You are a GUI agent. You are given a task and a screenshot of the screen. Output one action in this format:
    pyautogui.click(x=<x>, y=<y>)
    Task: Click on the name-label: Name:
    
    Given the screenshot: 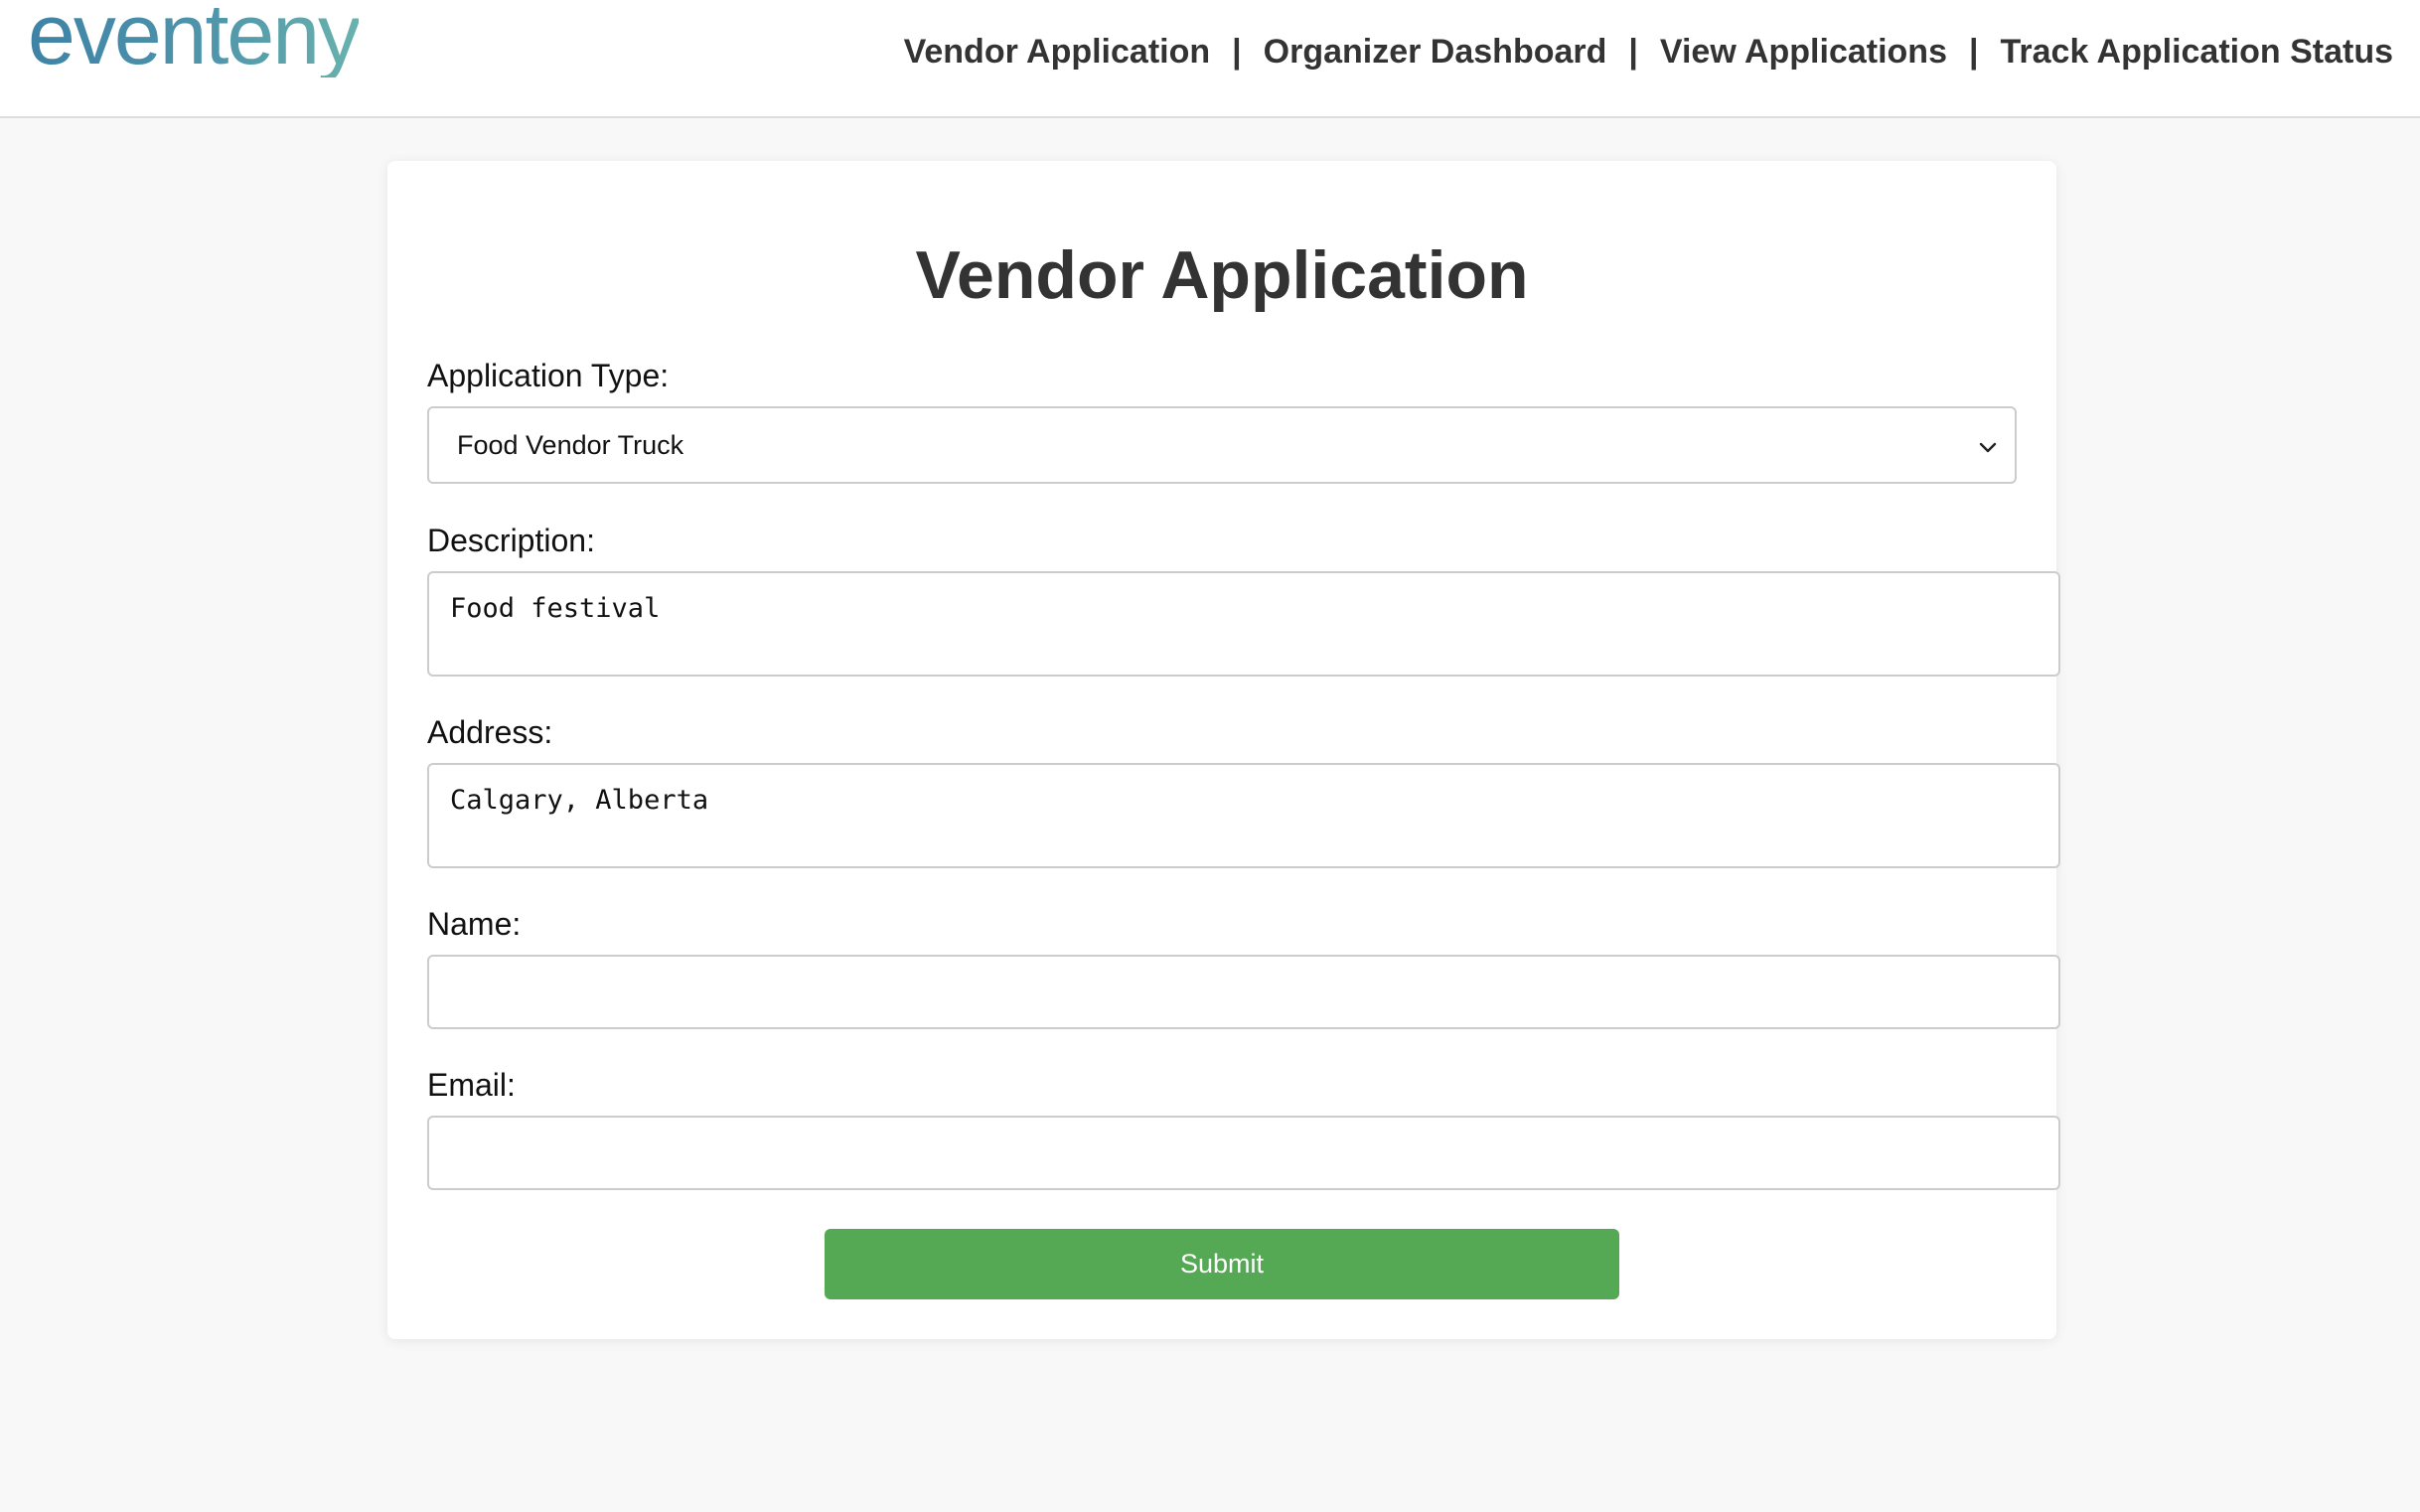 What is the action you would take?
    pyautogui.click(x=474, y=924)
    